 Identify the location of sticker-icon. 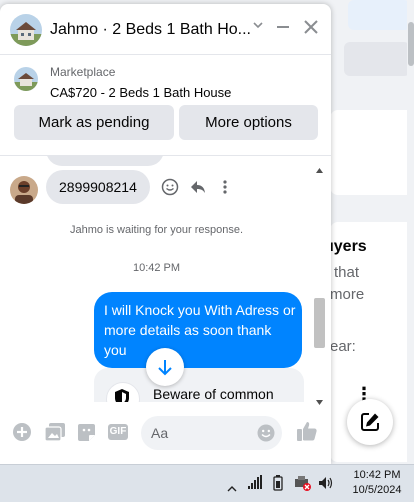
(86, 435).